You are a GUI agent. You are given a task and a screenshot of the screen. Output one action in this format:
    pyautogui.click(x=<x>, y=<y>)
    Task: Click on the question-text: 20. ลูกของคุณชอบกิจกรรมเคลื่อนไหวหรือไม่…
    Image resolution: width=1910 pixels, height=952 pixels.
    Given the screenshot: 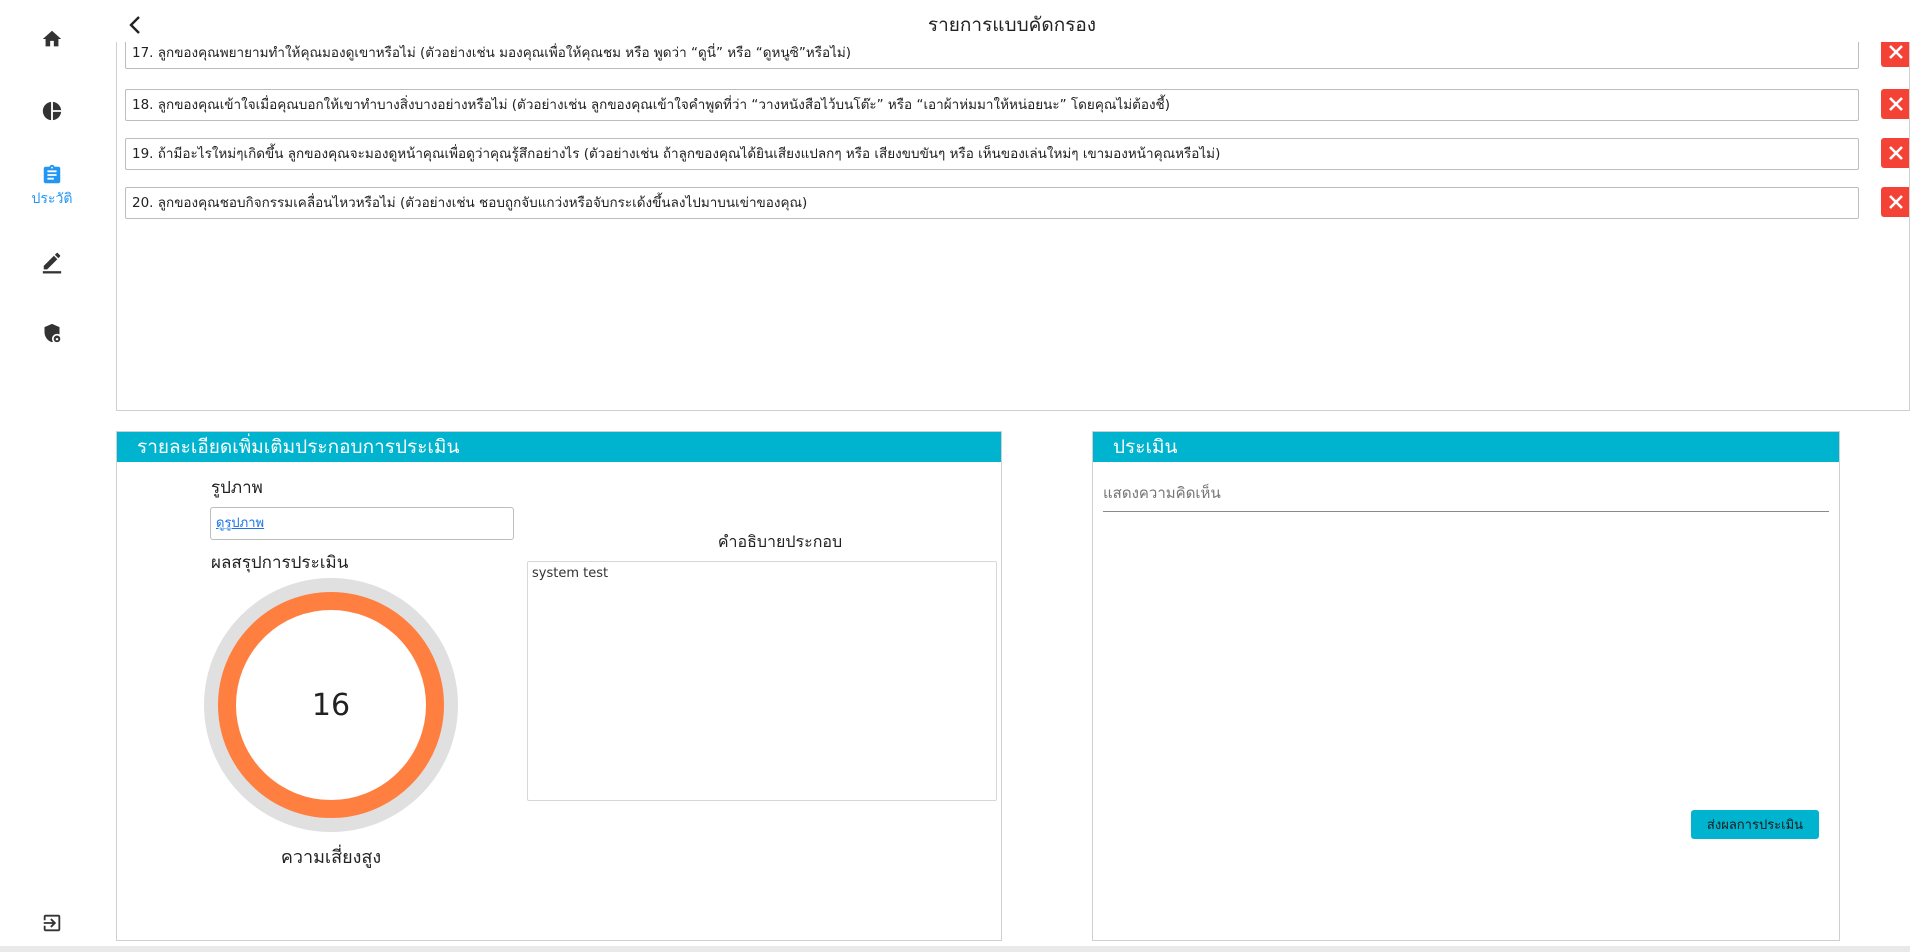 What is the action you would take?
    pyautogui.click(x=992, y=203)
    